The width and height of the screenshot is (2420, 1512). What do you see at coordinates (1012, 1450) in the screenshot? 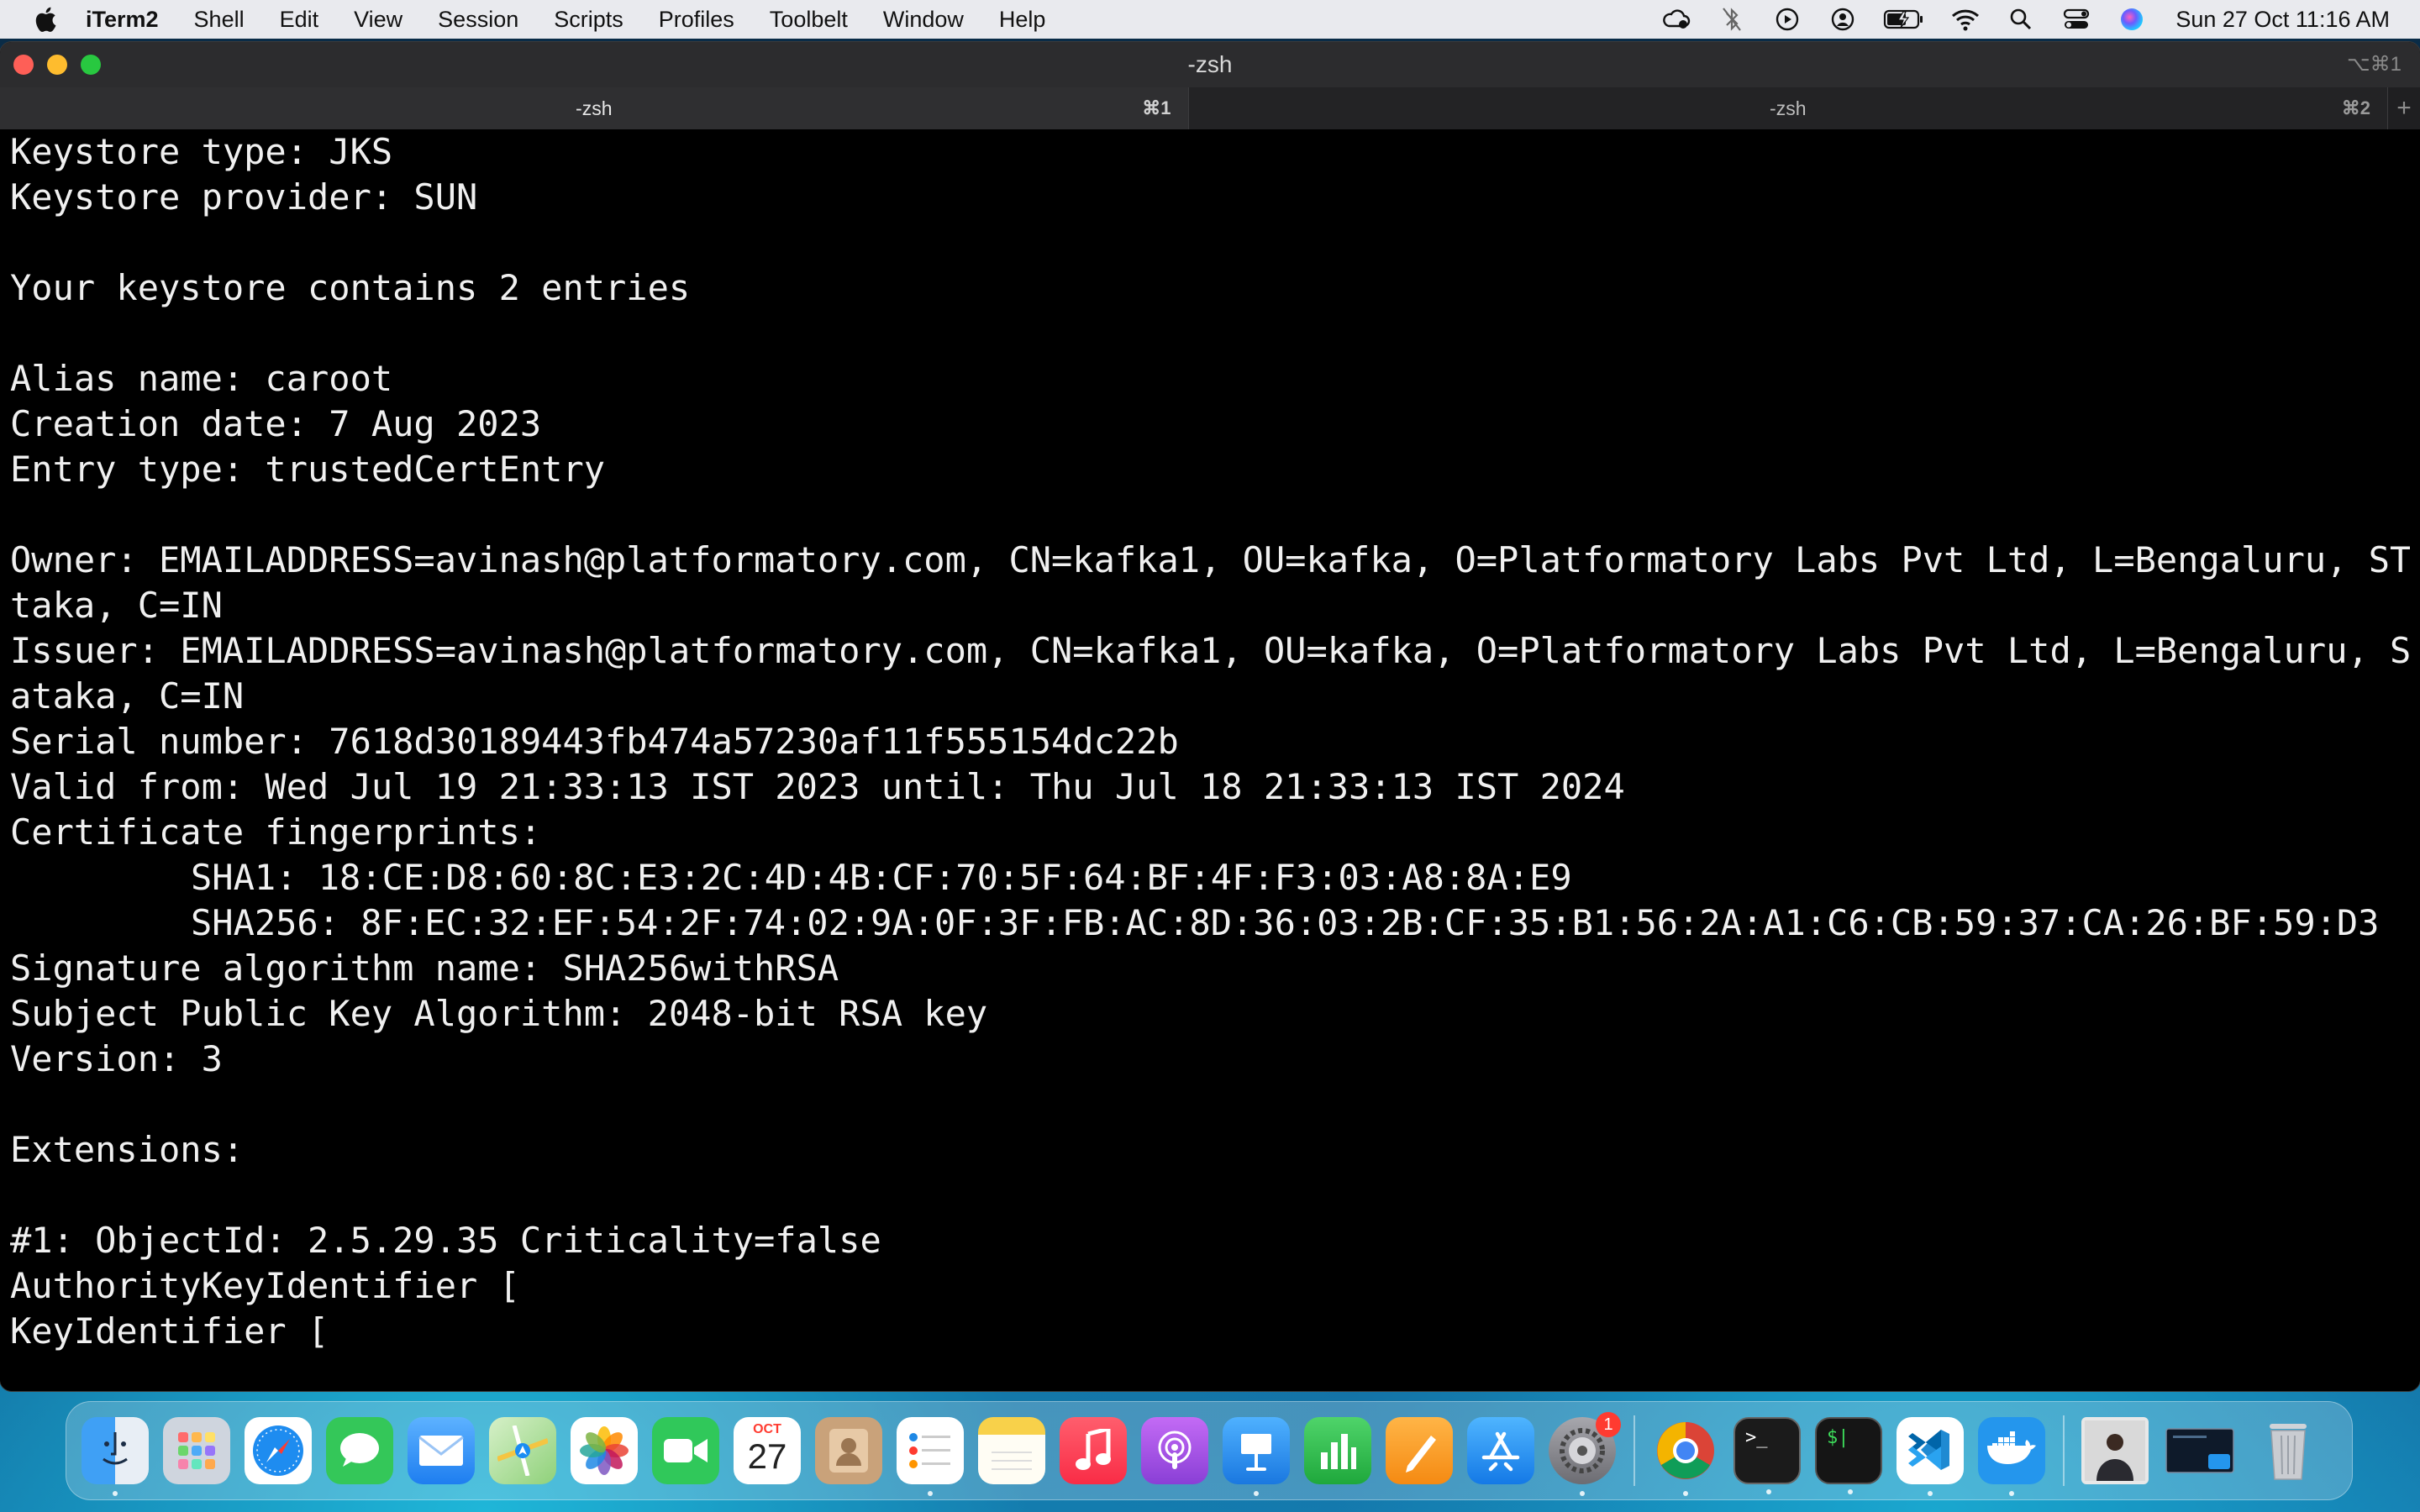
I see `notes-icon` at bounding box center [1012, 1450].